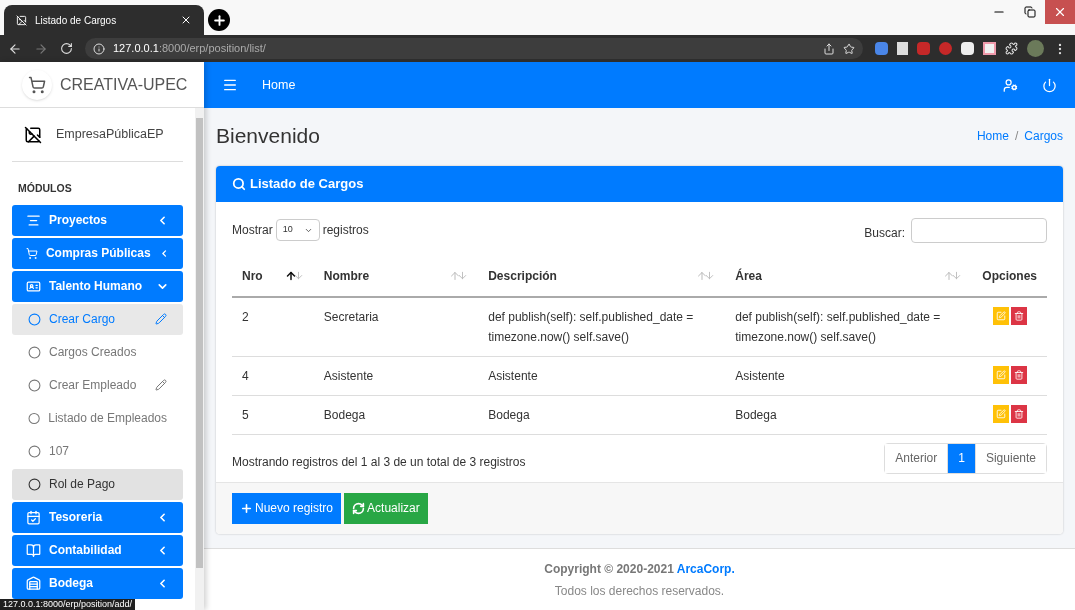  I want to click on submenu-item: Cargos Creados, so click(97, 352).